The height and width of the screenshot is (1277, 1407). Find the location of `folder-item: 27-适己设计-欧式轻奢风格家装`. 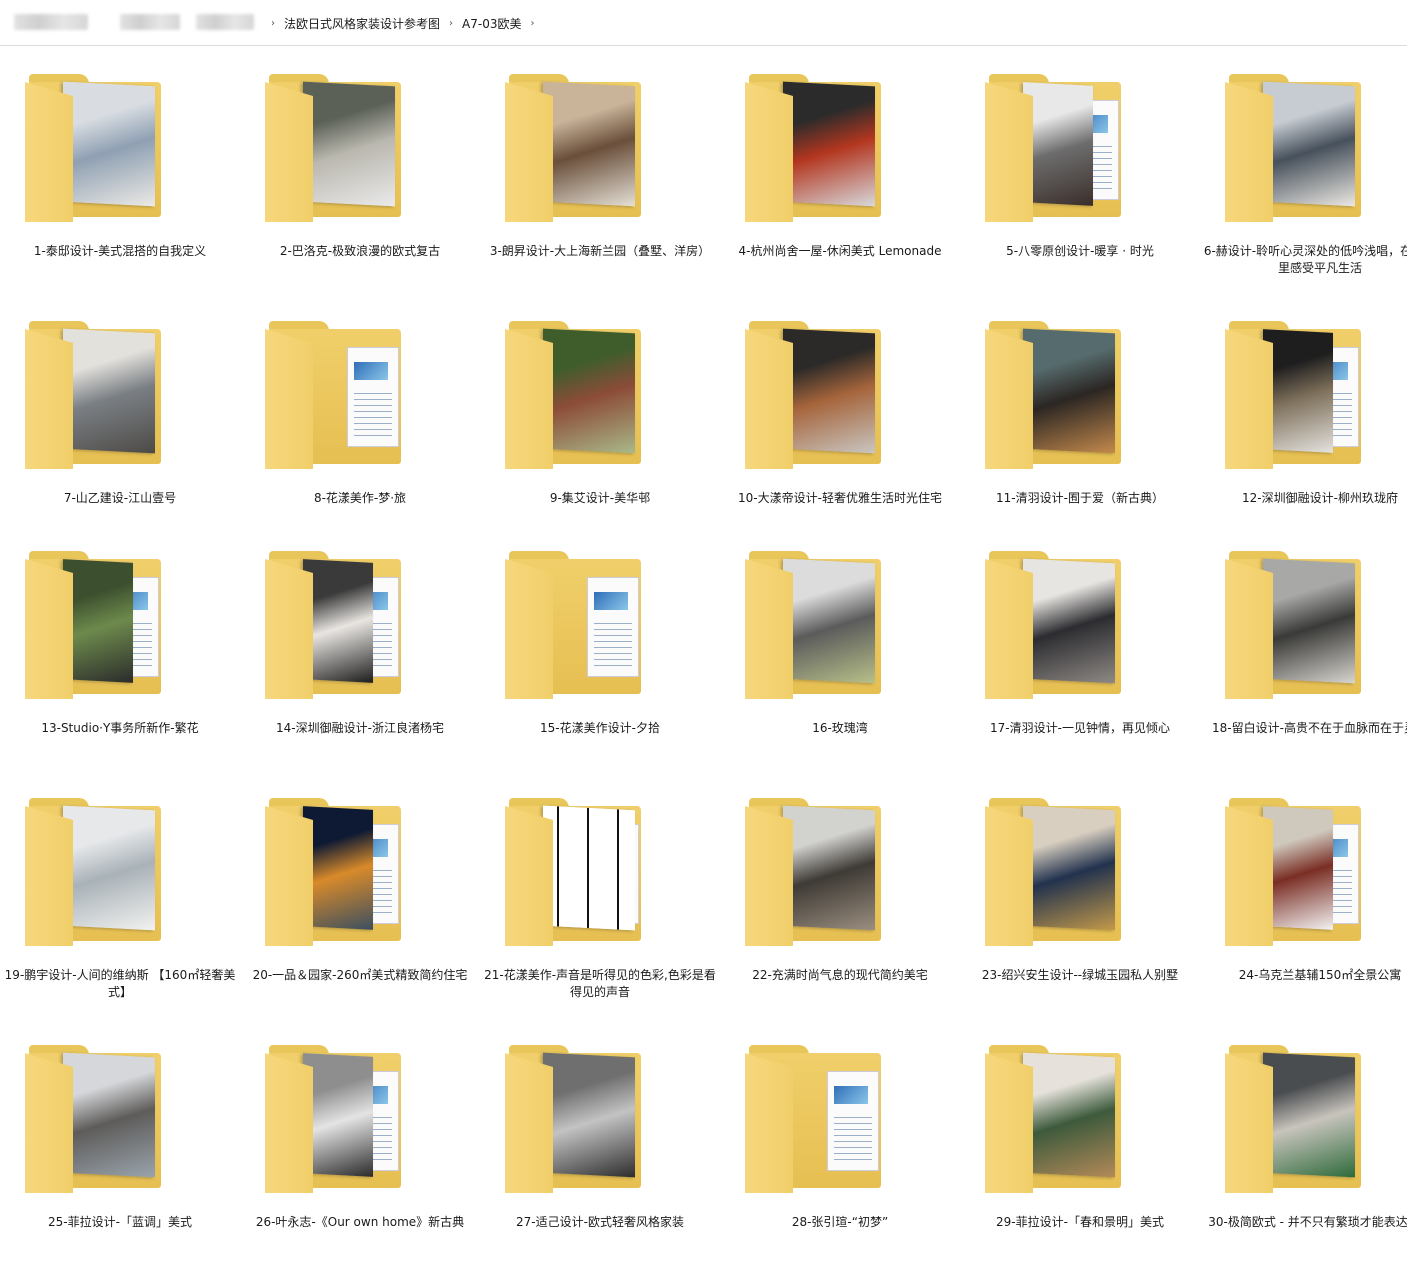

folder-item: 27-适己设计-欧式轻奢风格家装 is located at coordinates (600, 1140).